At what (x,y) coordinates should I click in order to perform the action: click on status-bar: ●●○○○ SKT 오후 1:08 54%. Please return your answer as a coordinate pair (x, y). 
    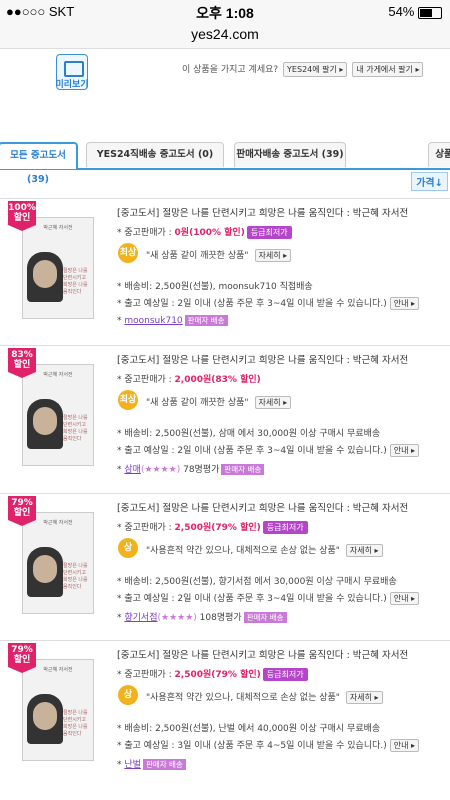
    Looking at the image, I should click on (225, 12).